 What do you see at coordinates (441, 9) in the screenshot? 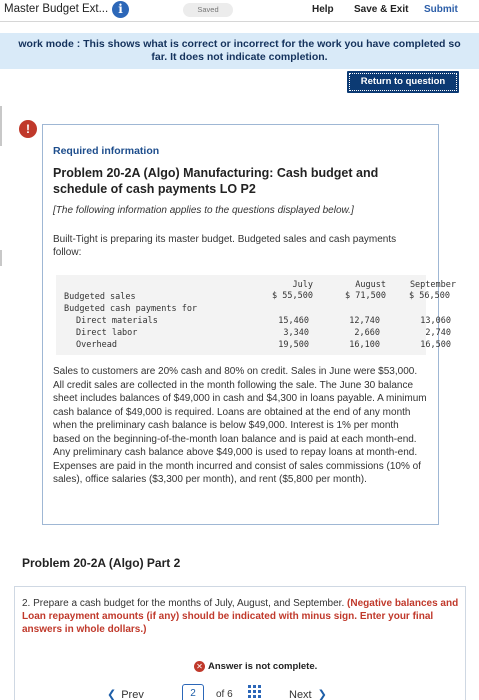
I see `submit-link: Submit` at bounding box center [441, 9].